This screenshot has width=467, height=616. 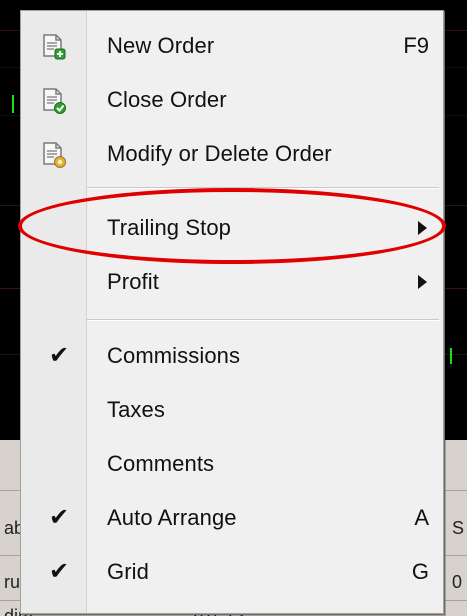 What do you see at coordinates (219, 153) in the screenshot?
I see `menu-item-label: Modify or Delete Order` at bounding box center [219, 153].